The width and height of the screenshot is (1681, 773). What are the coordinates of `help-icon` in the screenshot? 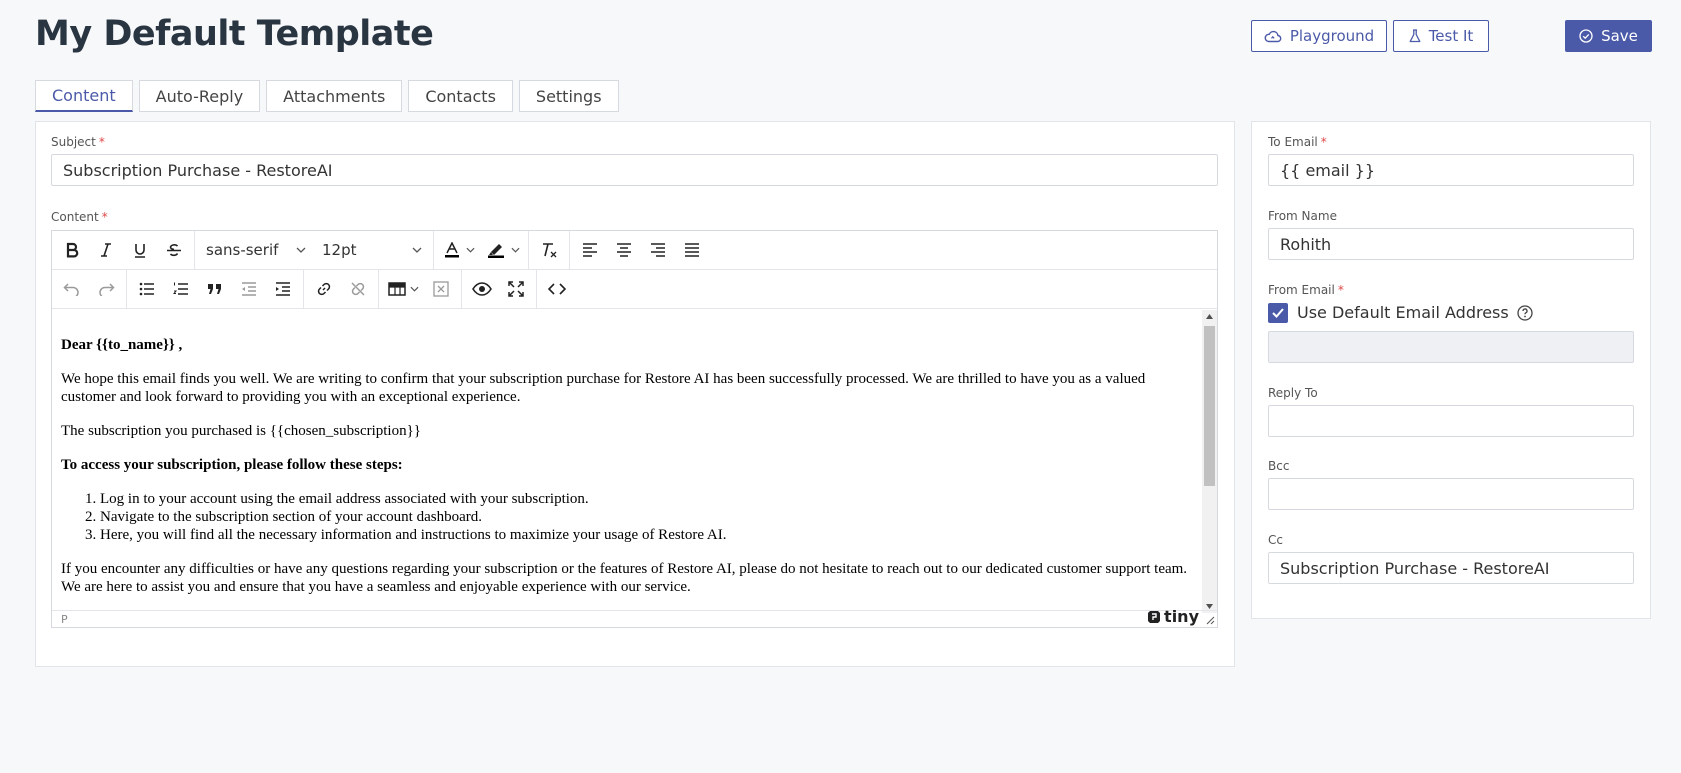 It's located at (1525, 312).